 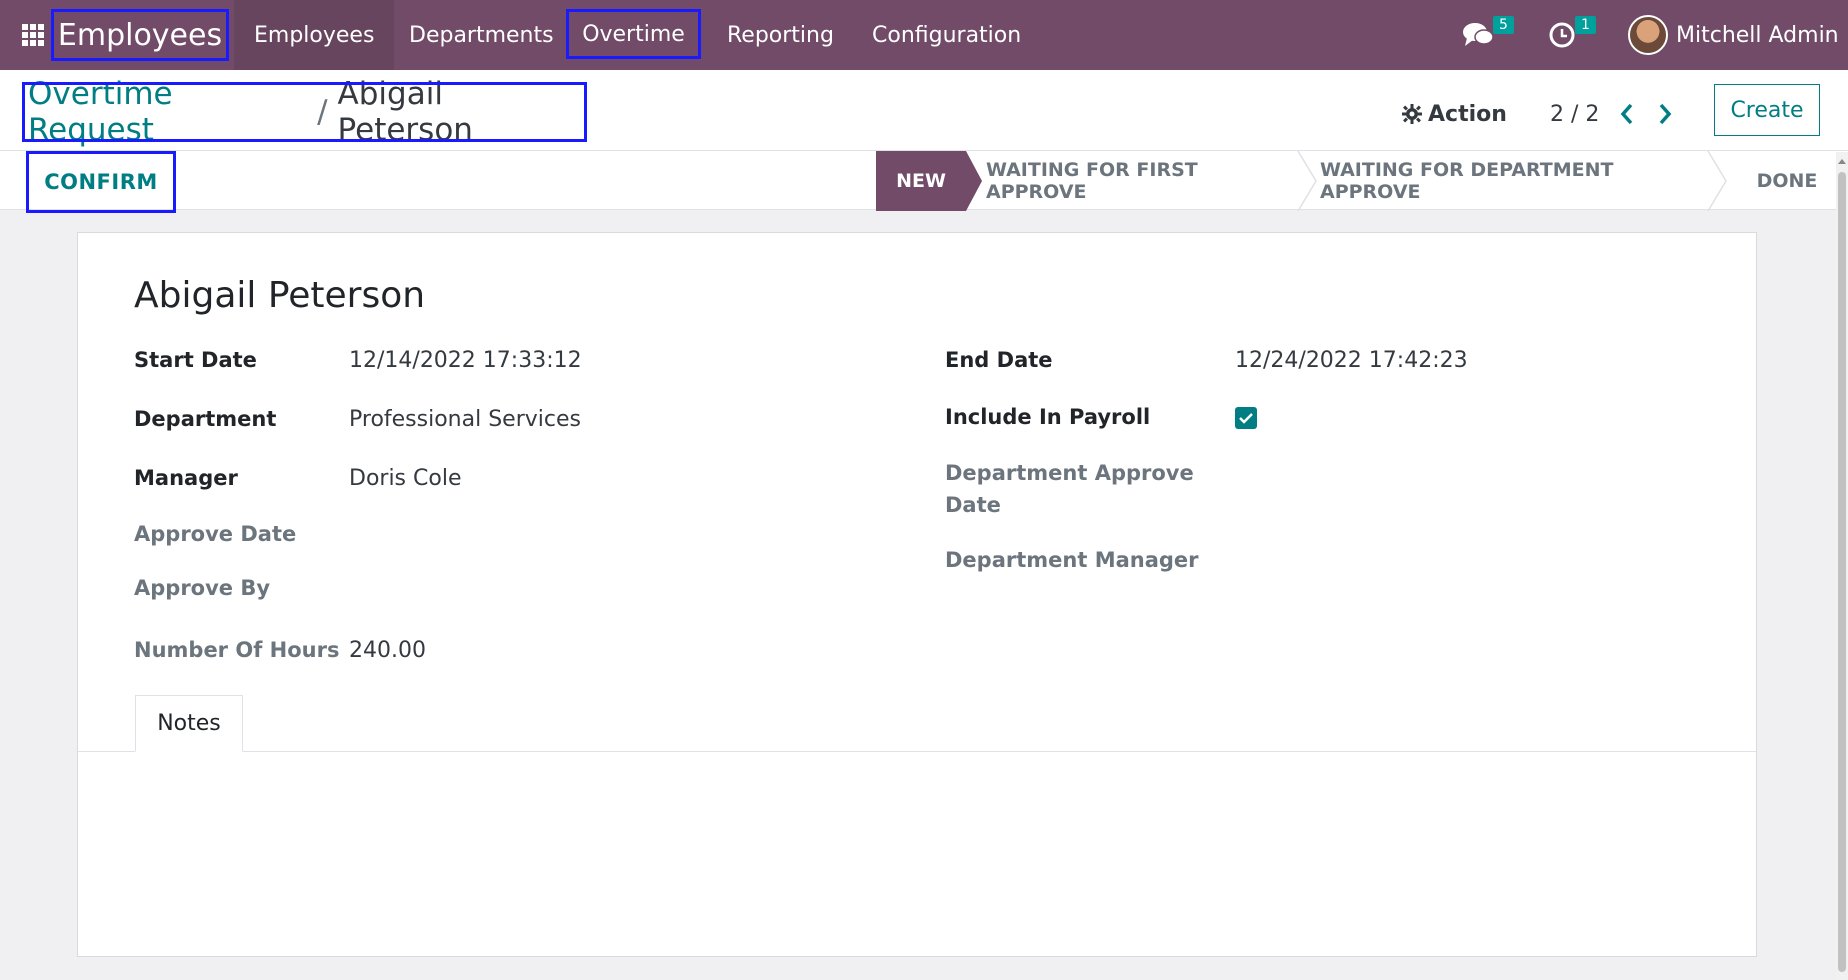 What do you see at coordinates (974, 181) in the screenshot?
I see `stage-arrow` at bounding box center [974, 181].